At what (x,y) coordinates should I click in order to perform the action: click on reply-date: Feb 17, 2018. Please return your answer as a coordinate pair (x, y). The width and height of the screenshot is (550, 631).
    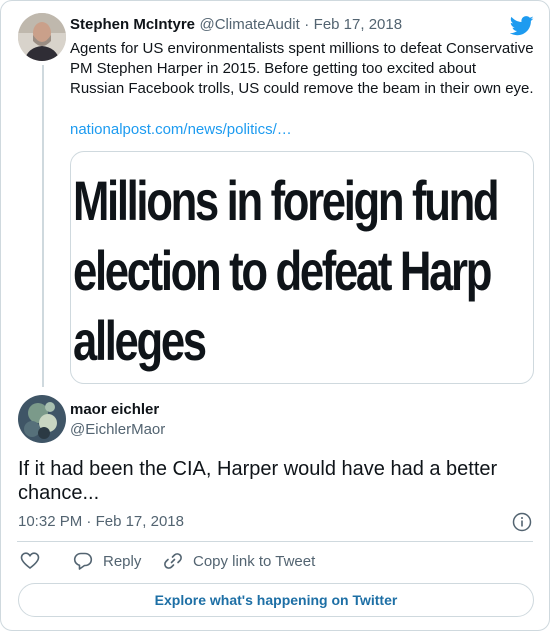
    Looking at the image, I should click on (139, 521).